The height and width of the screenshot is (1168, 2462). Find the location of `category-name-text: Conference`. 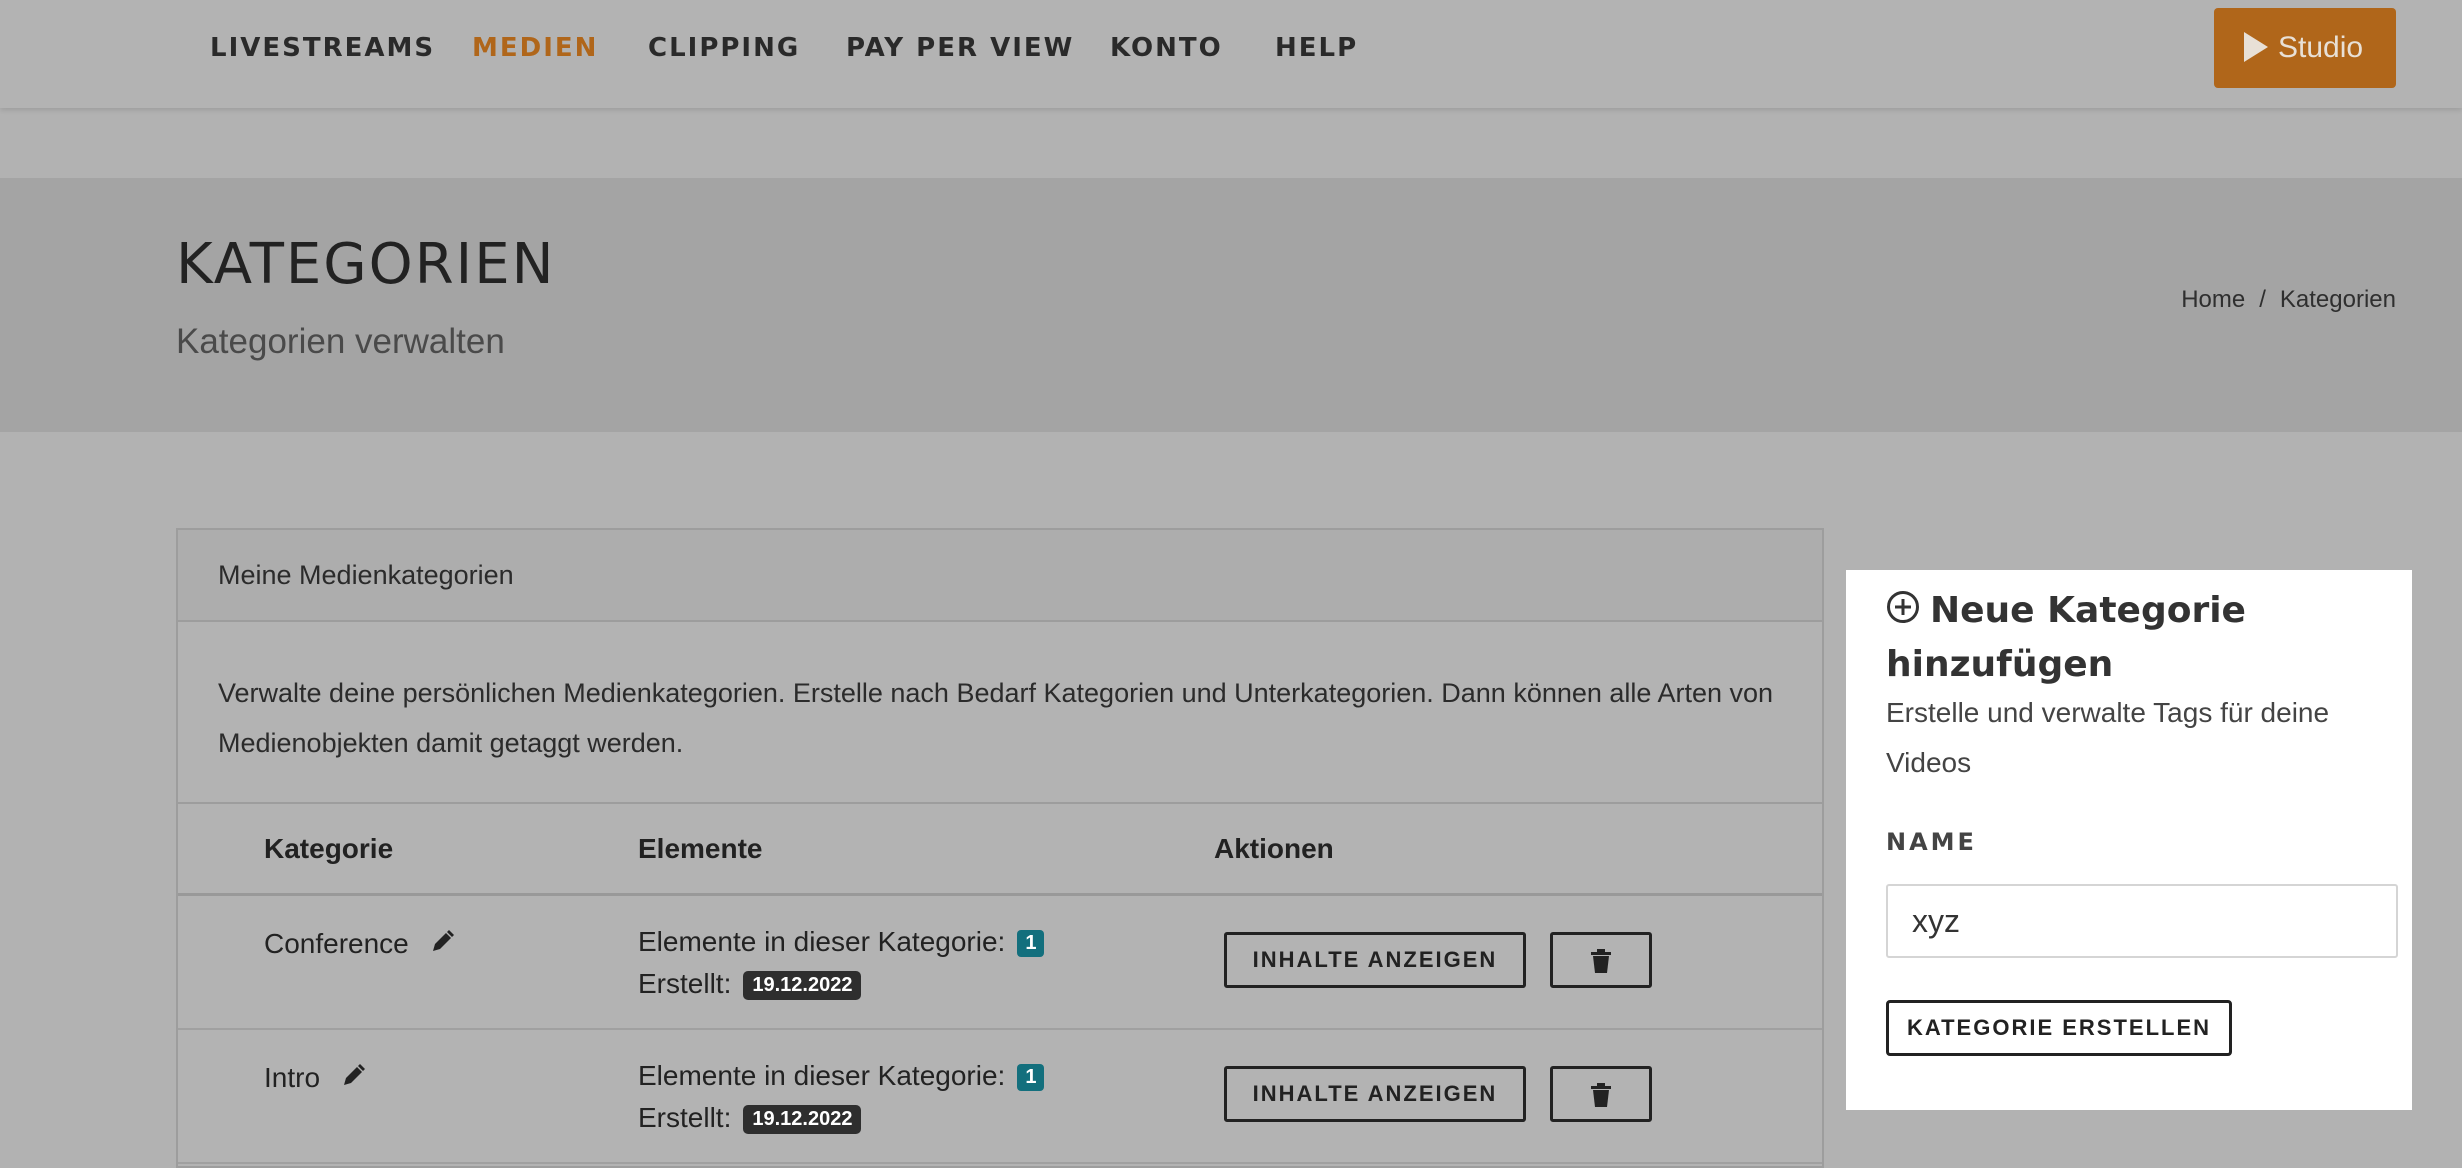

category-name-text: Conference is located at coordinates (336, 943).